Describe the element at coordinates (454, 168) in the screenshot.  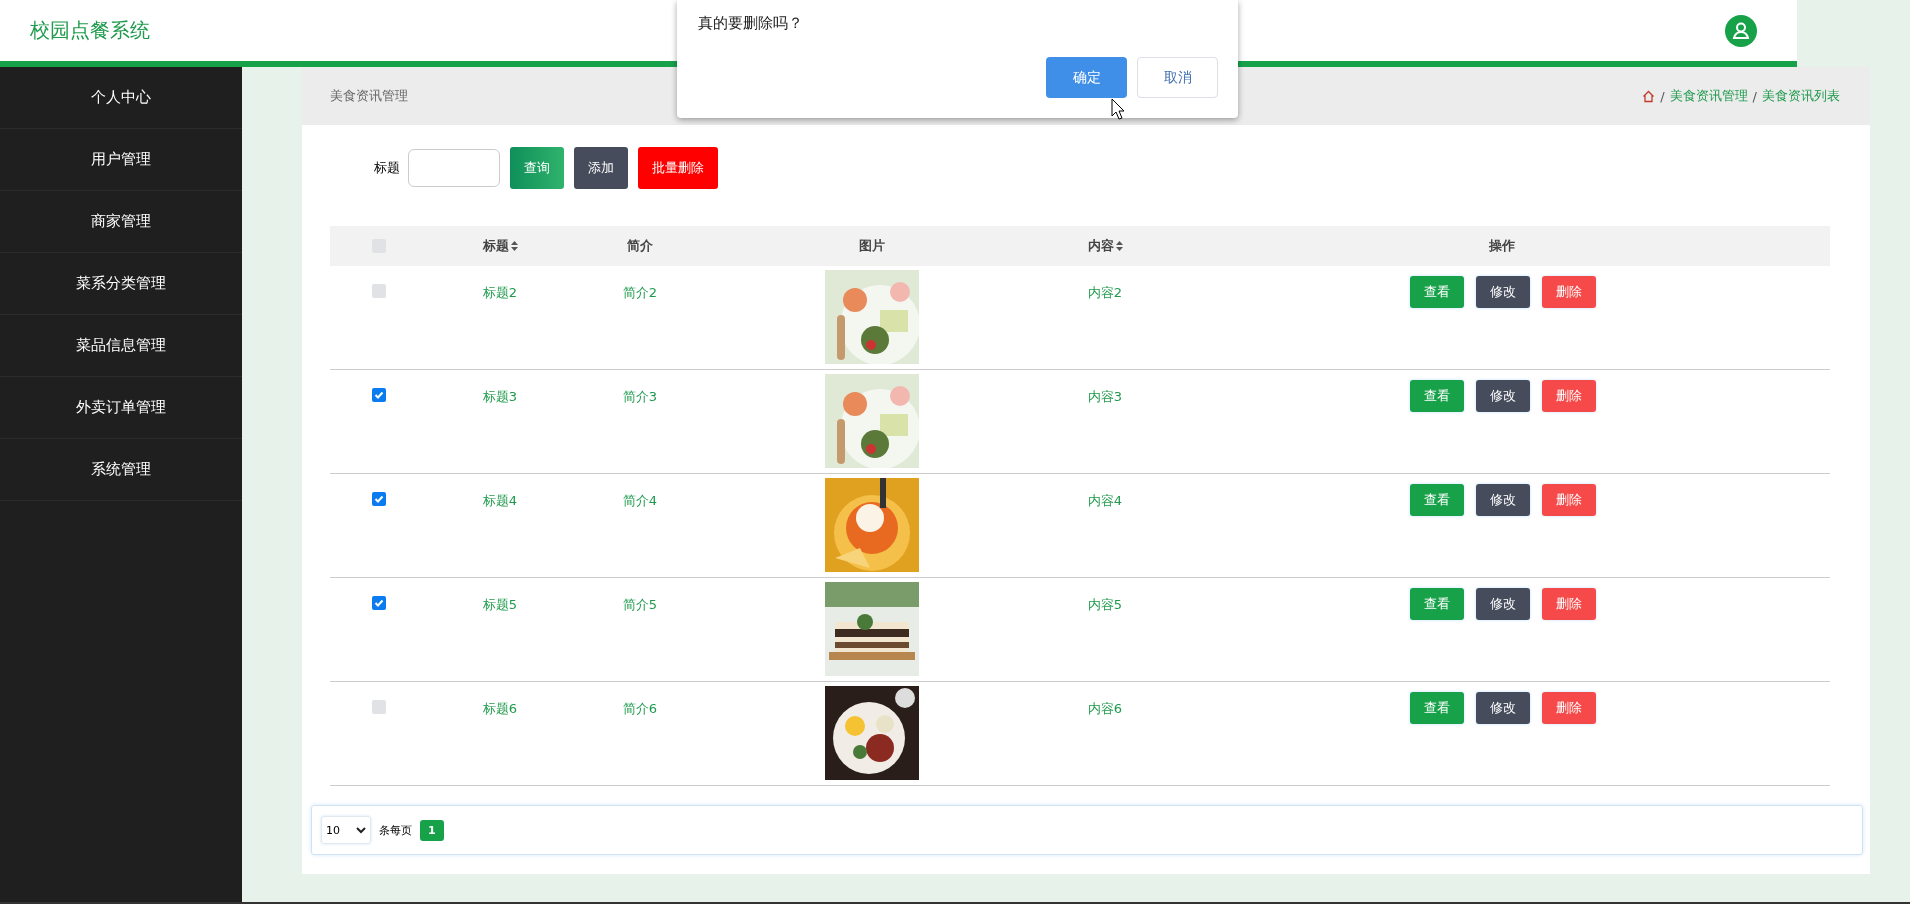
I see `title-search-field` at that location.